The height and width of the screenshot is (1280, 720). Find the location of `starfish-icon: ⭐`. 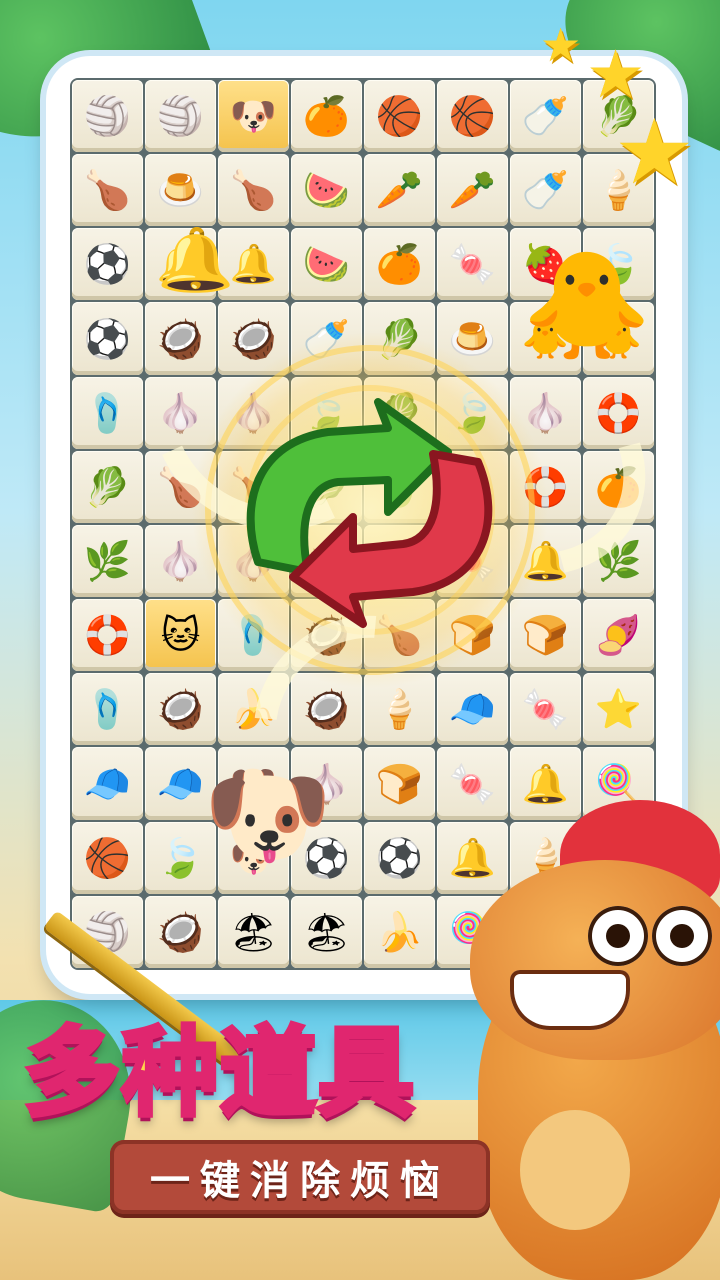

starfish-icon: ⭐ is located at coordinates (618, 709).